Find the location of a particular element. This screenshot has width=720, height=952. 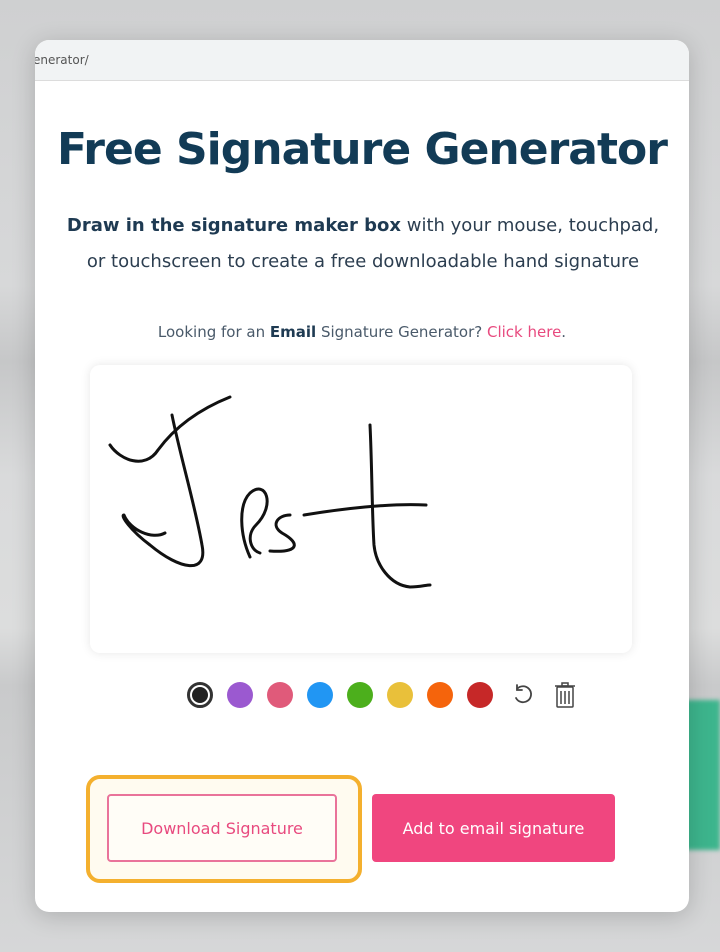

color-swatch-pink is located at coordinates (280, 695).